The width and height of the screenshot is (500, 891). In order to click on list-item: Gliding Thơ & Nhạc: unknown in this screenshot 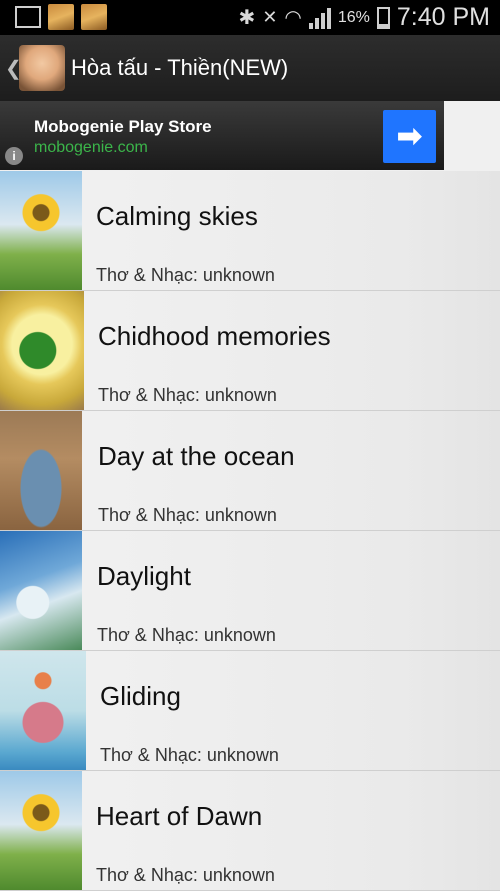, I will do `click(250, 711)`.